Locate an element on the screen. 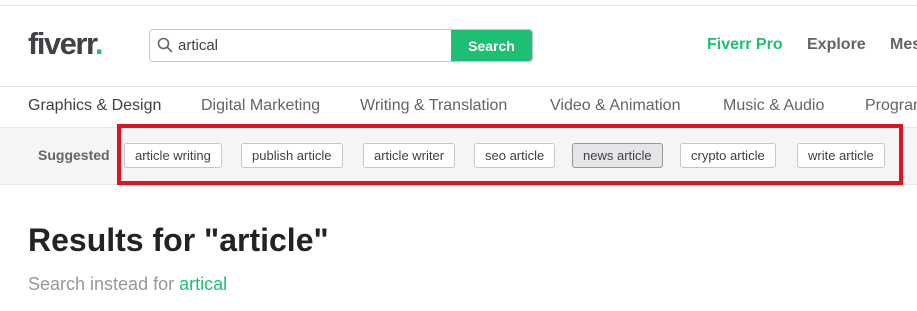  category-music-audio: Music & Audio is located at coordinates (773, 106).